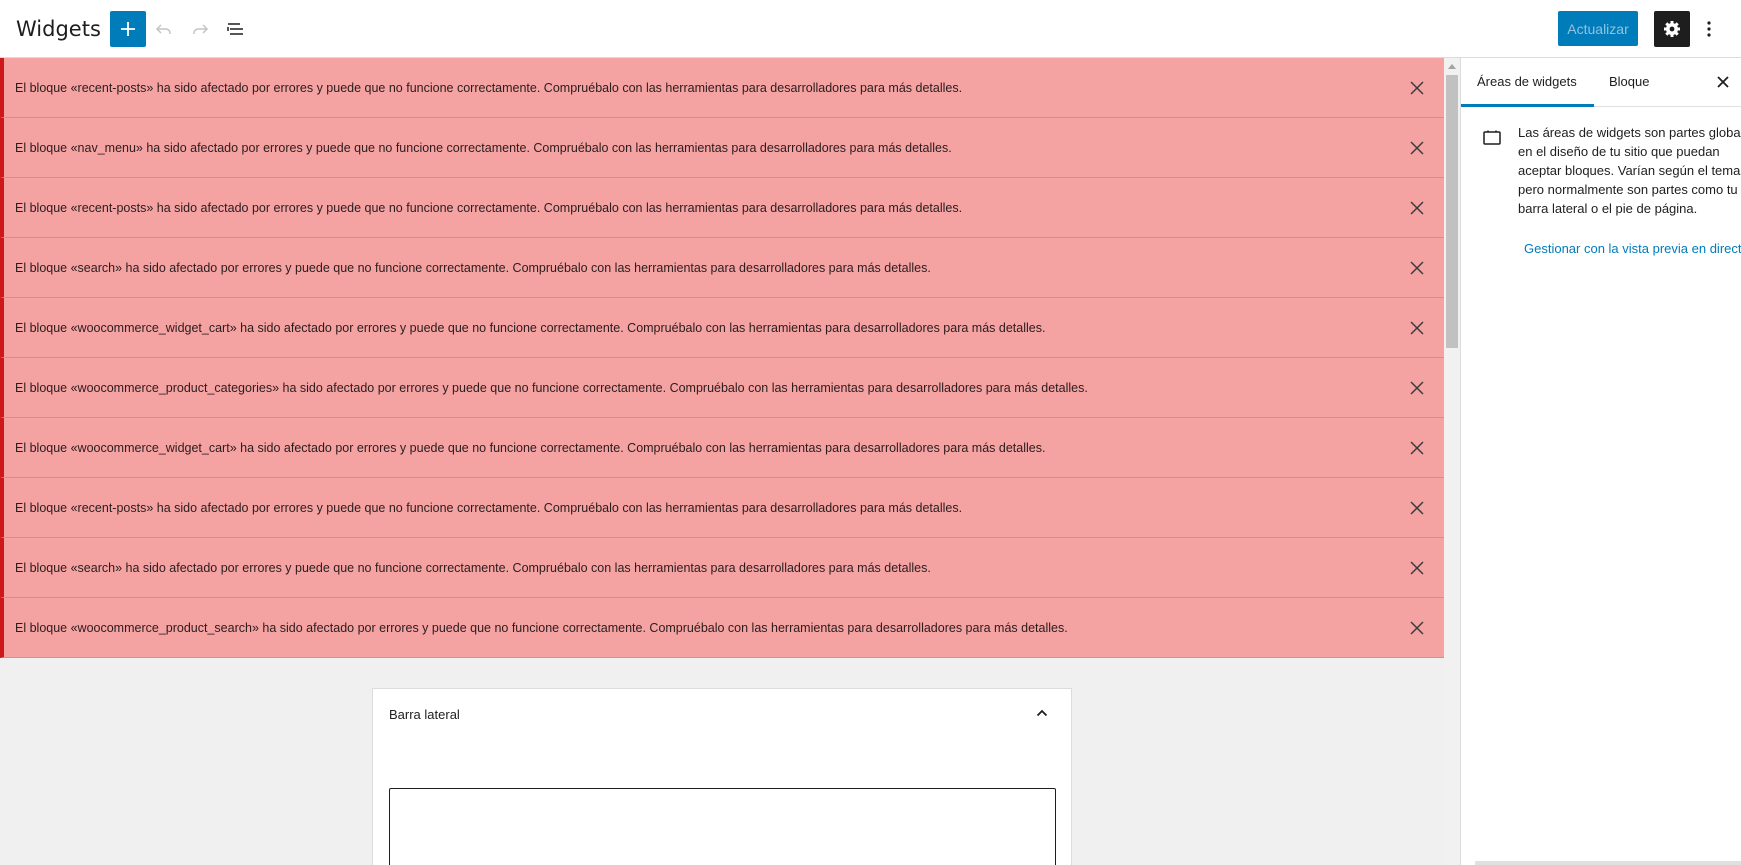  I want to click on undo-icon, so click(163, 29).